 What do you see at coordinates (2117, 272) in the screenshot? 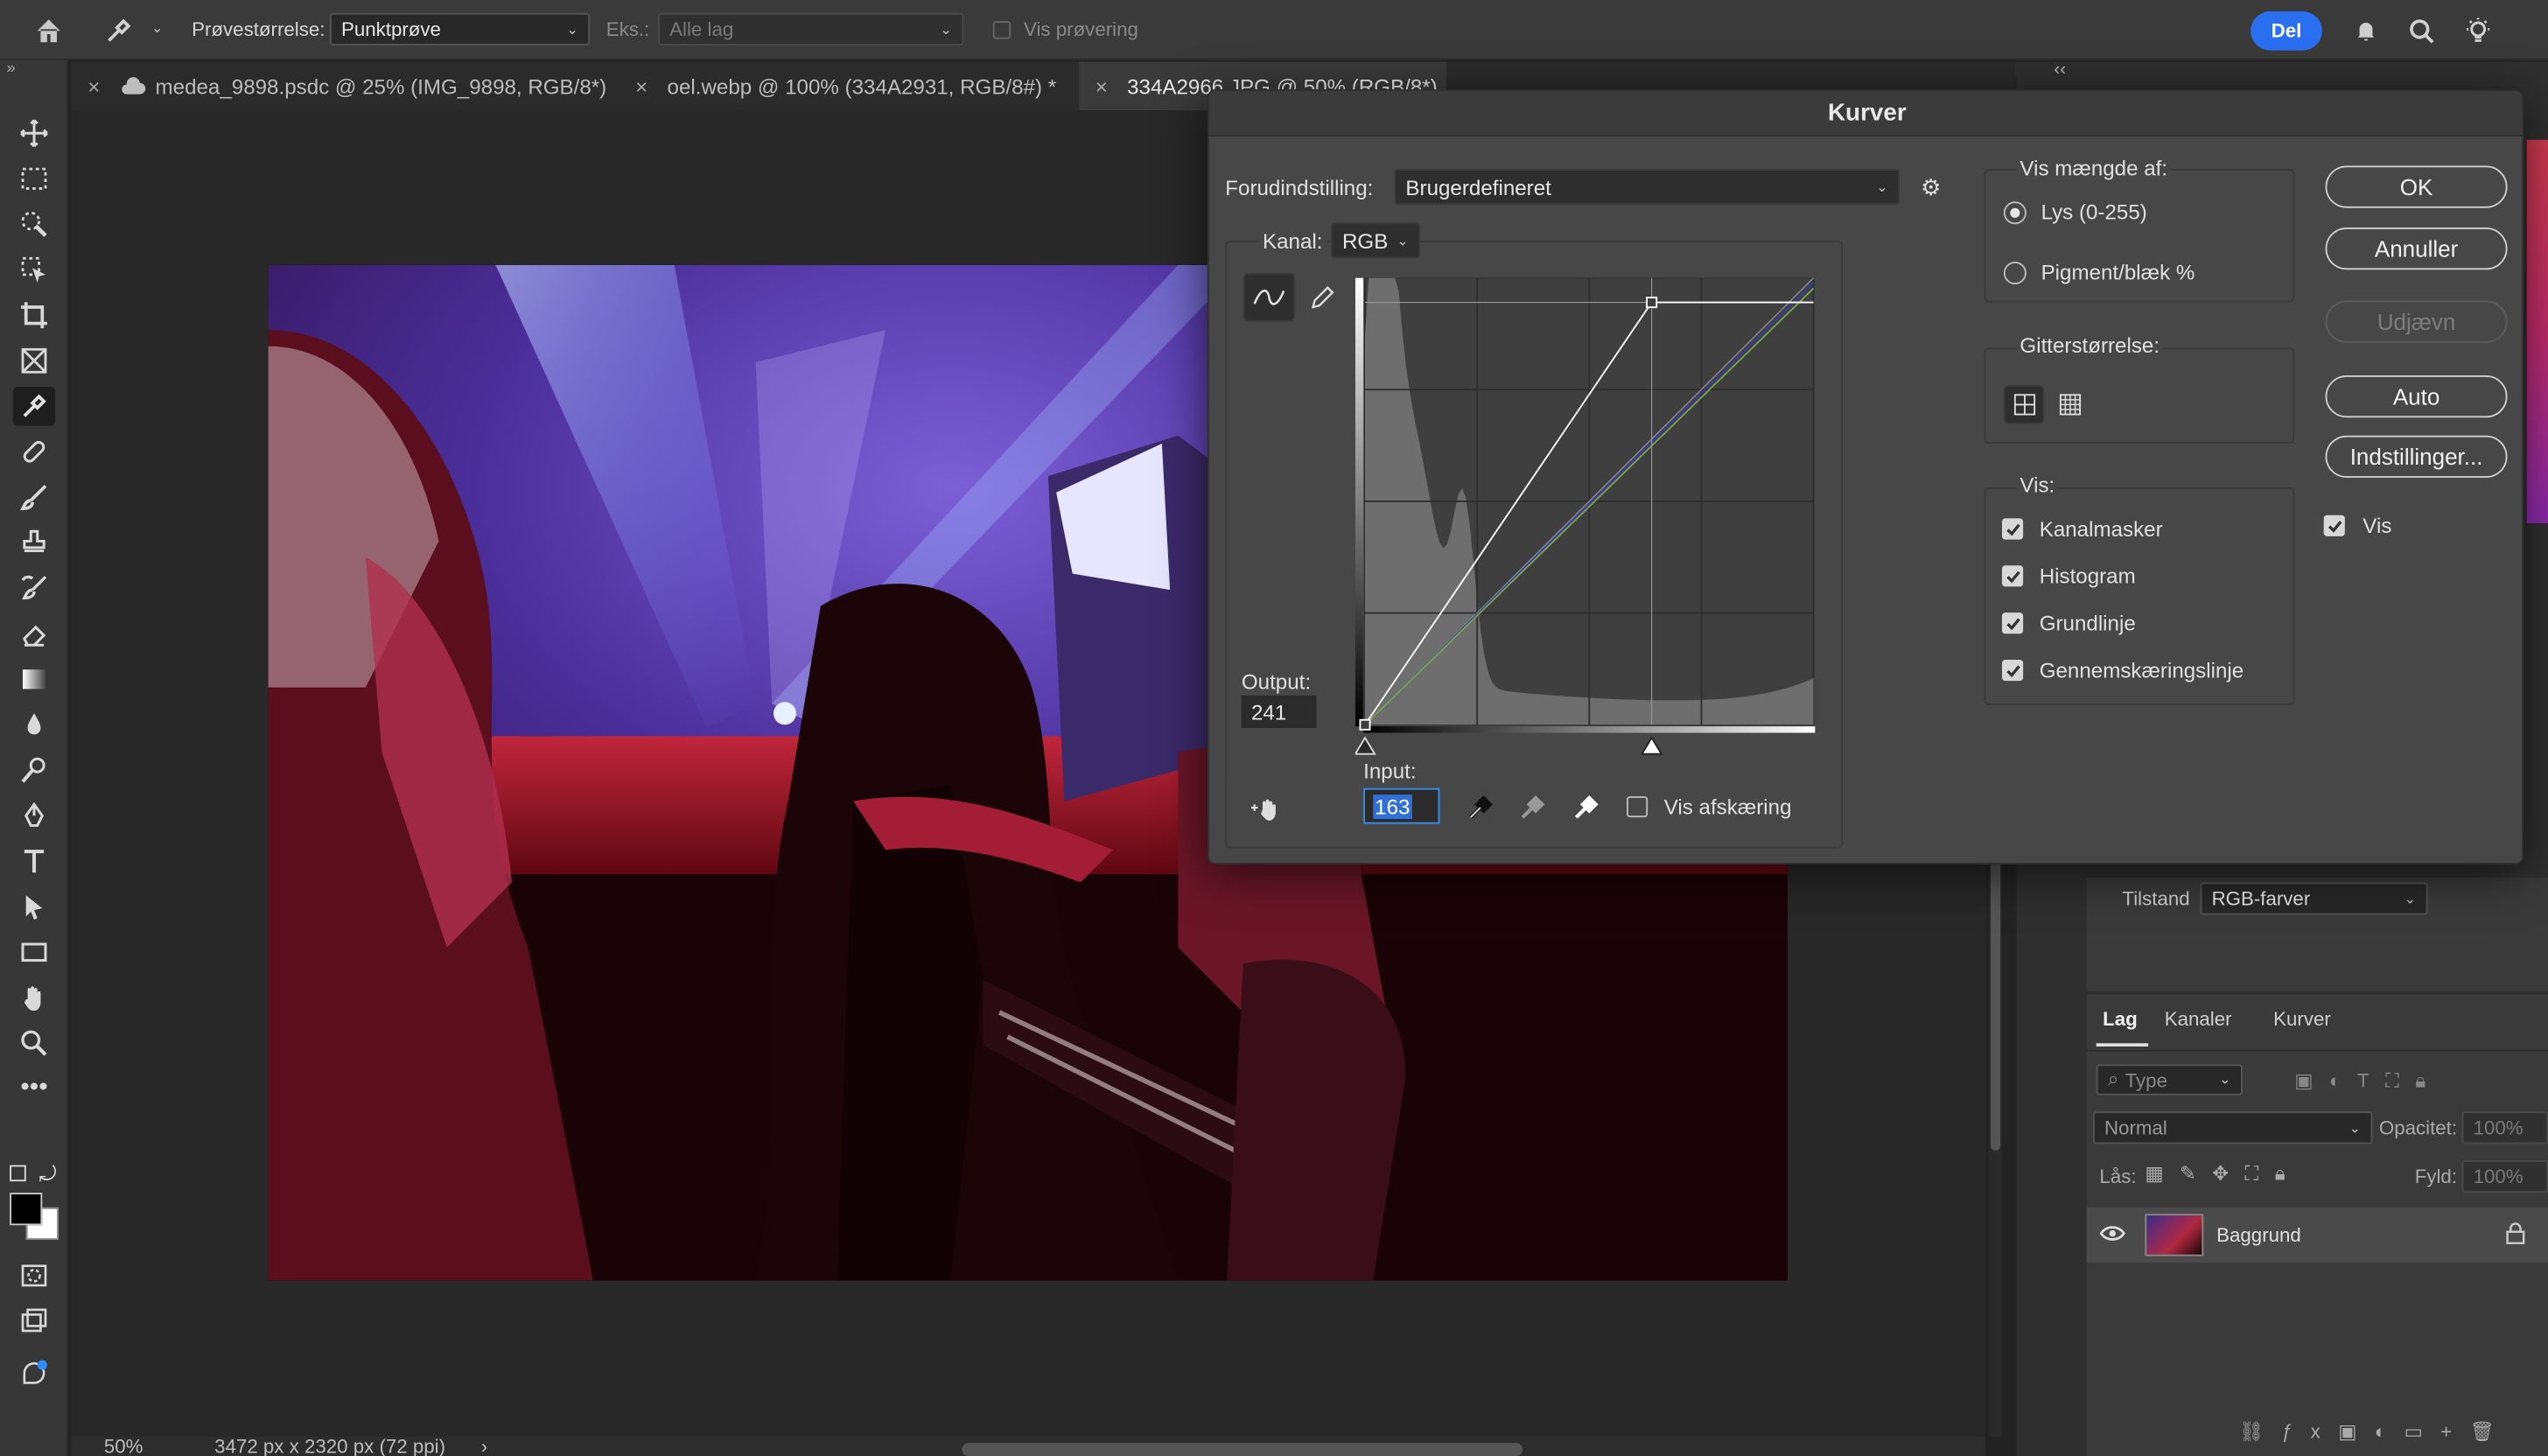
I see `pigment-label: Pigment/blæk %` at bounding box center [2117, 272].